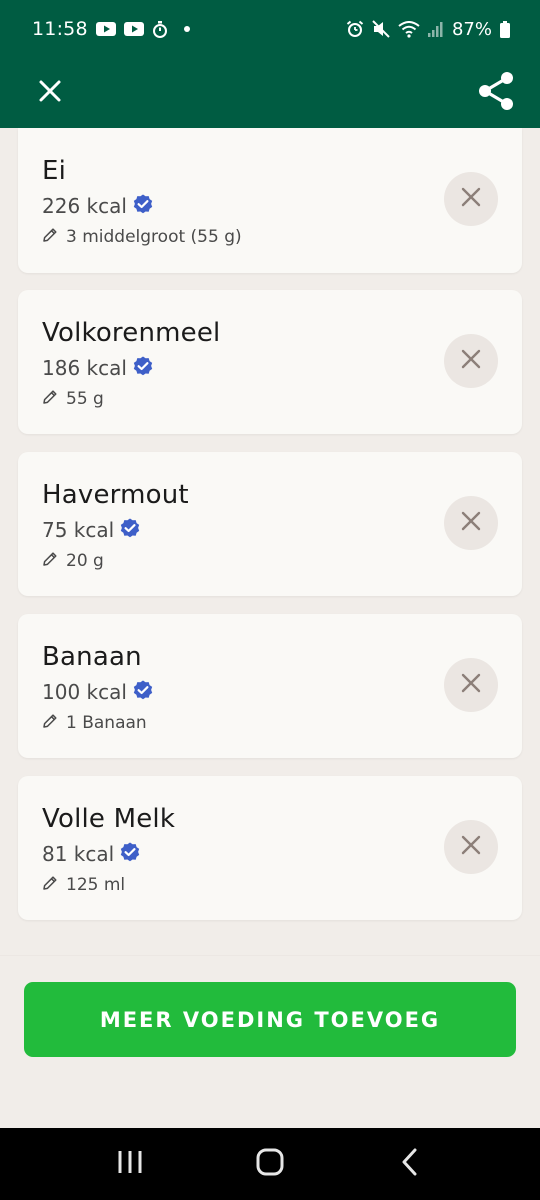 Image resolution: width=540 pixels, height=1200 pixels. I want to click on food-portion-row: 3 middelgroot (55 g), so click(142, 237).